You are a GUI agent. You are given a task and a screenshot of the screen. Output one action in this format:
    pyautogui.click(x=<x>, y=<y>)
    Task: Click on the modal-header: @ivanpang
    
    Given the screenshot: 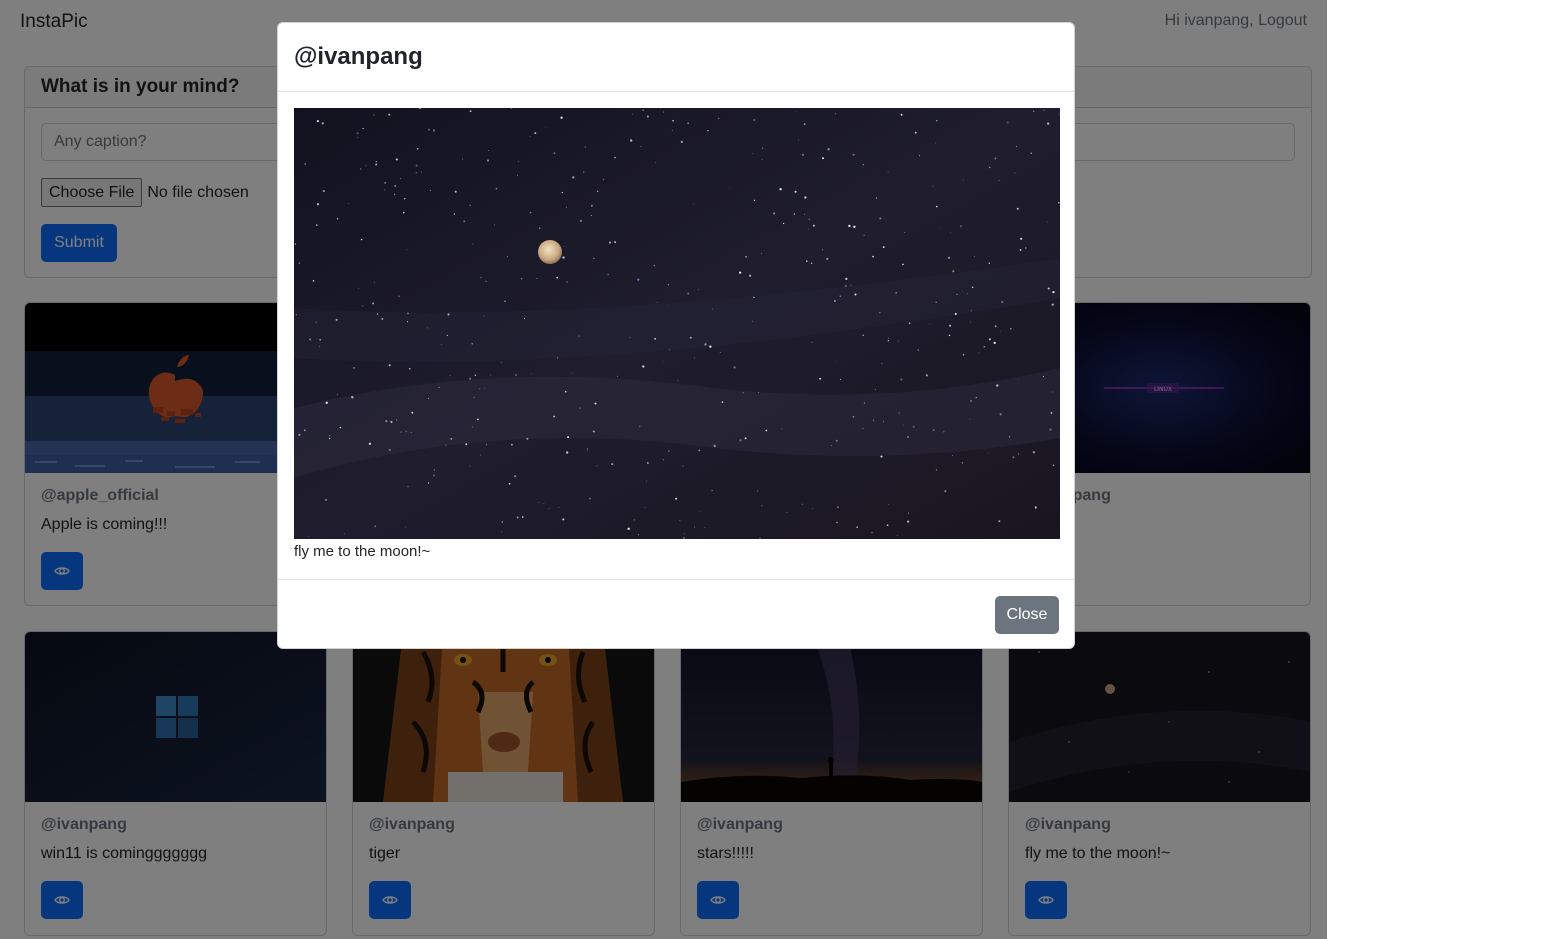 What is the action you would take?
    pyautogui.click(x=676, y=57)
    